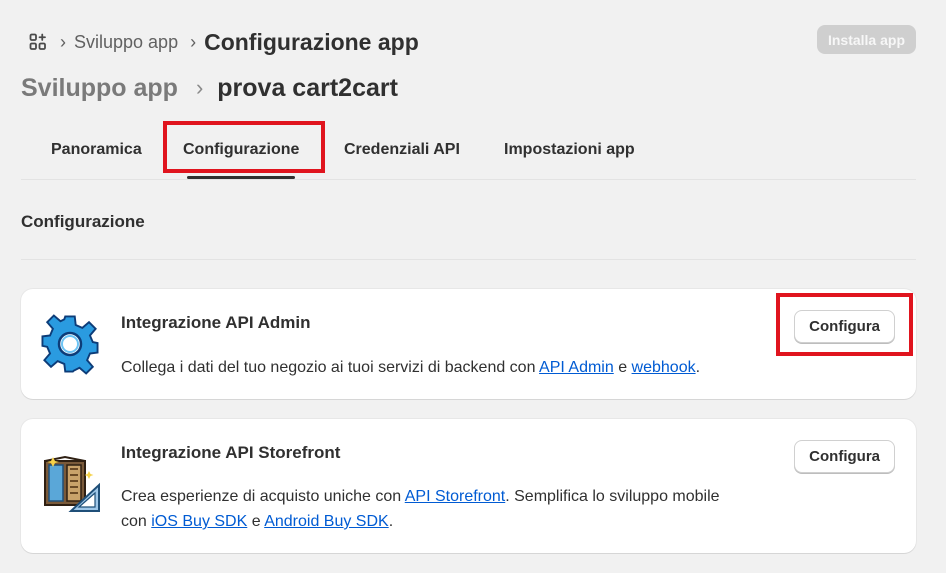 The width and height of the screenshot is (946, 573). I want to click on breadcrumb-current: Configurazione app, so click(311, 41).